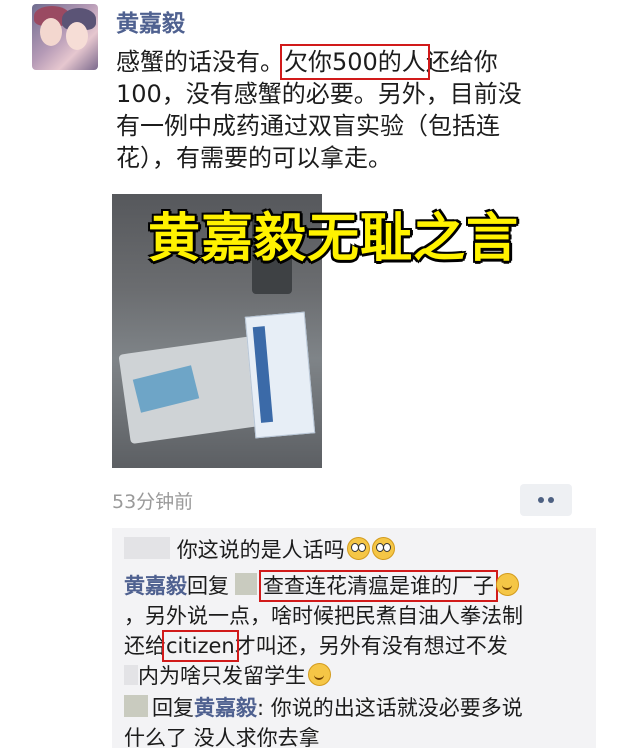 This screenshot has width=618, height=752. What do you see at coordinates (65, 37) in the screenshot?
I see `author-avatar` at bounding box center [65, 37].